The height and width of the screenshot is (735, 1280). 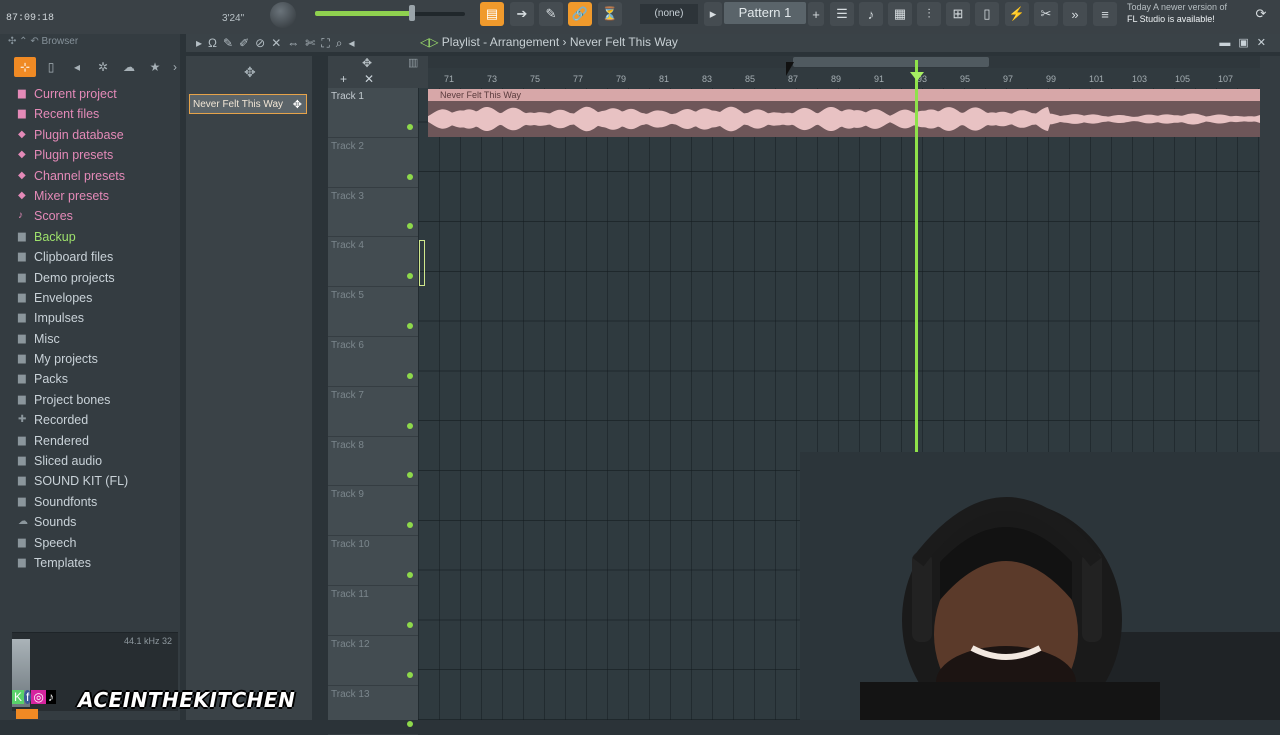 What do you see at coordinates (279, 43) in the screenshot?
I see `mute-icon: ✕` at bounding box center [279, 43].